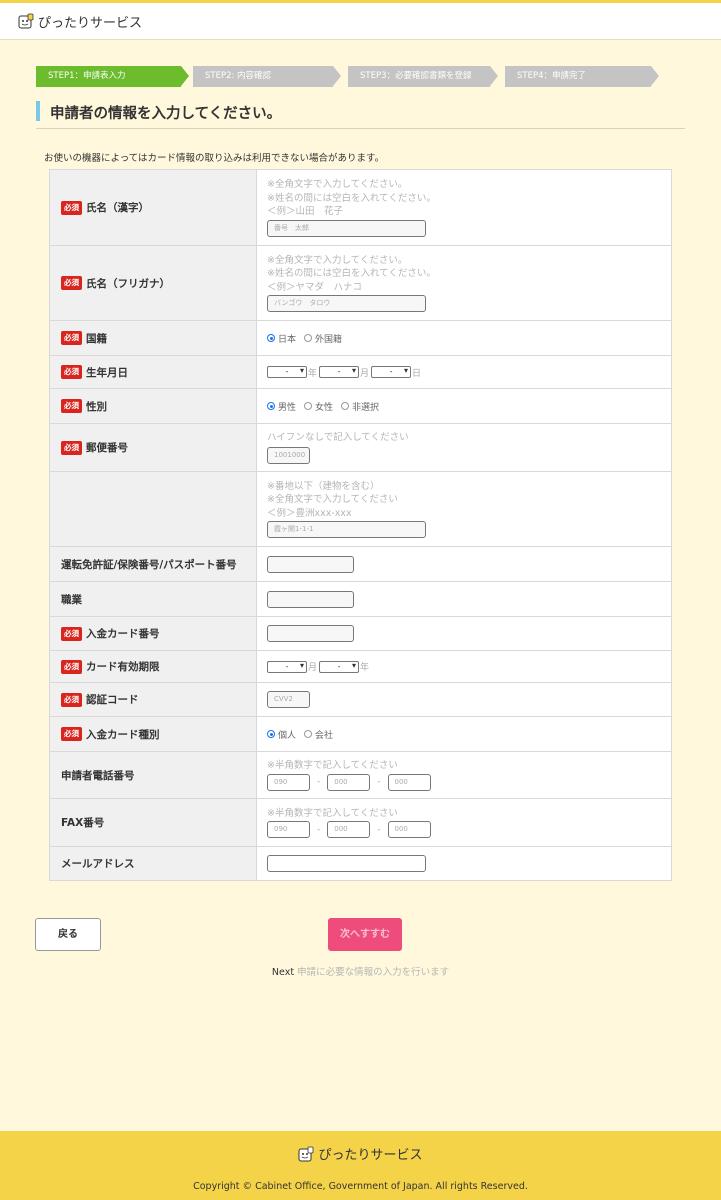  Describe the element at coordinates (310, 564) in the screenshot. I see `license-input` at that location.